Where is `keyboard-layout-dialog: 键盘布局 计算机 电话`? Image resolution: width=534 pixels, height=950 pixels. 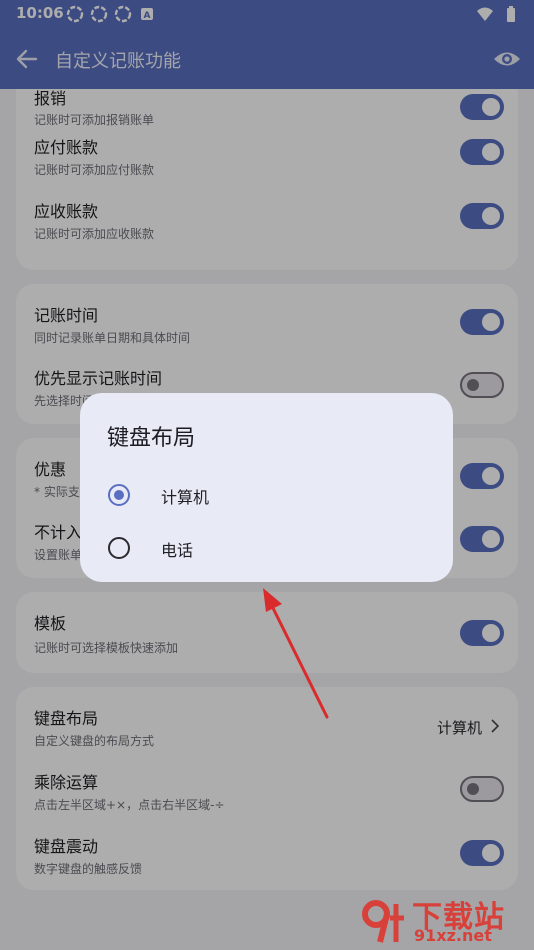
keyboard-layout-dialog: 键盘布局 计算机 电话 is located at coordinates (266, 487).